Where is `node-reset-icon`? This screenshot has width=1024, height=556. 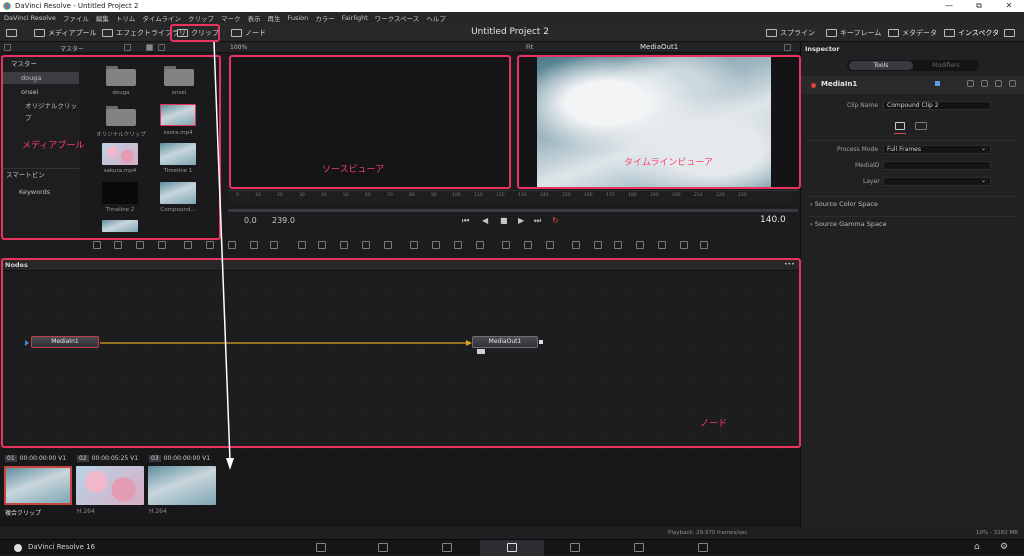 node-reset-icon is located at coordinates (1012, 83).